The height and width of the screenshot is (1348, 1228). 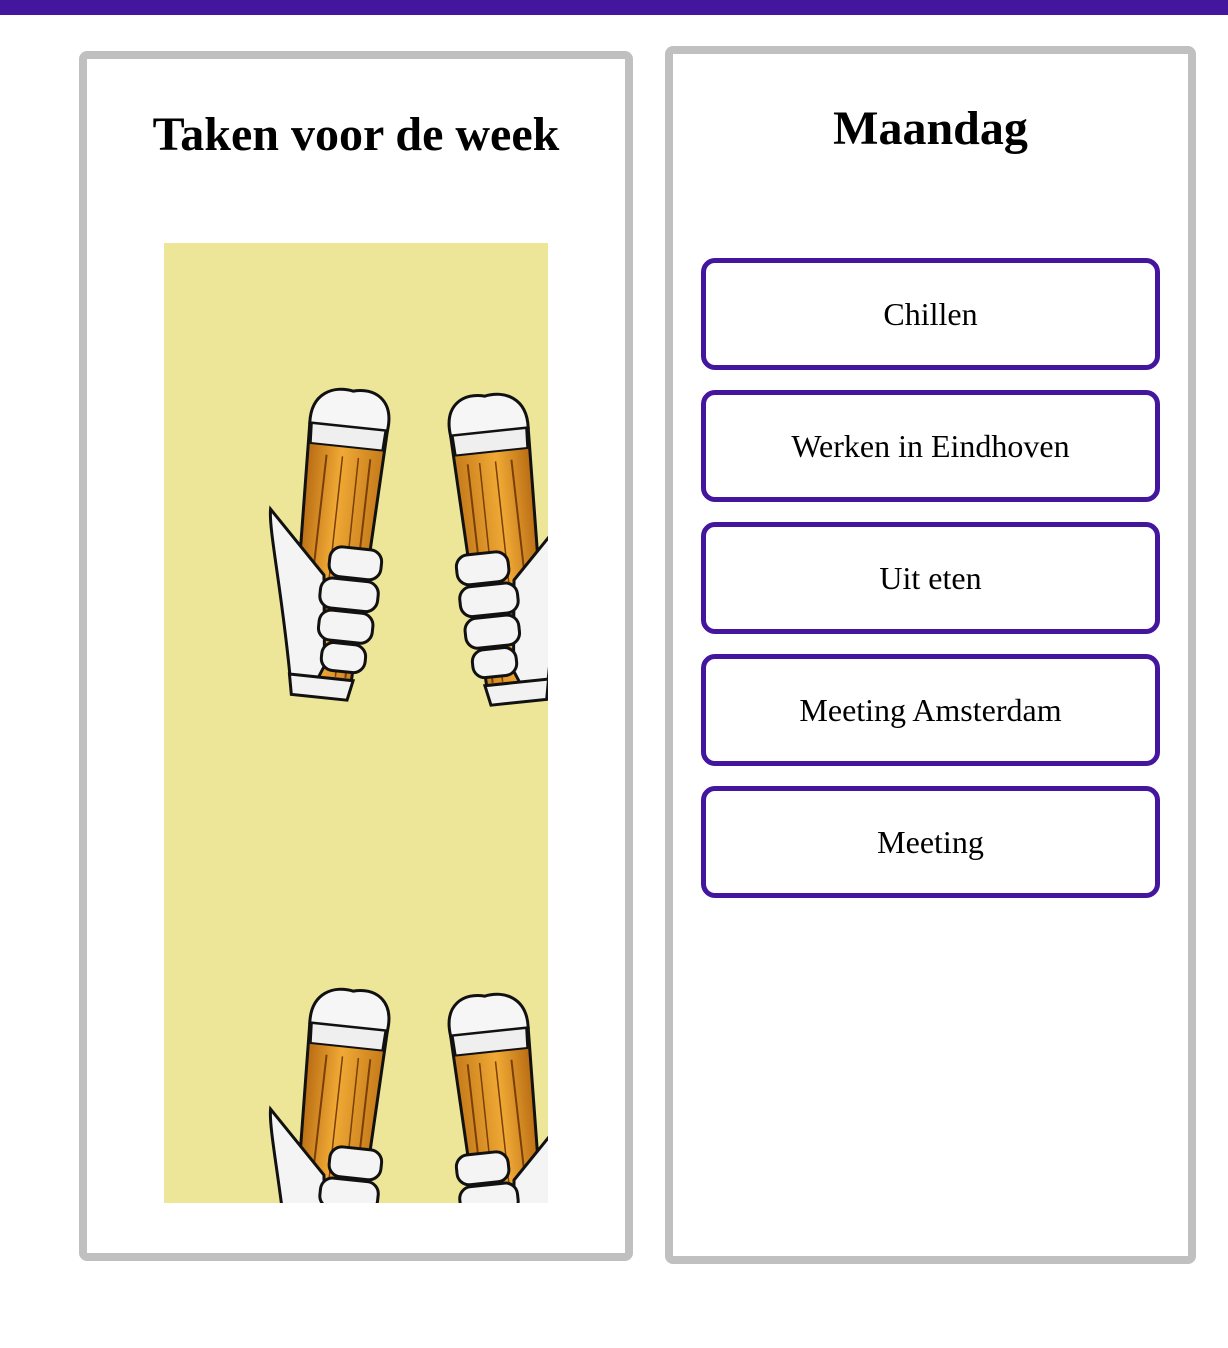 What do you see at coordinates (614, 7) in the screenshot?
I see `top-accent-bar` at bounding box center [614, 7].